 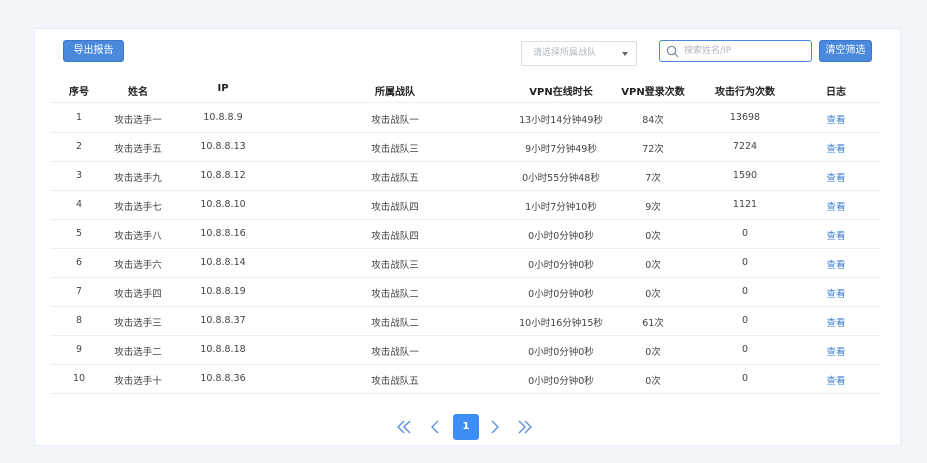 I want to click on header-vpn-duration: VPN在线时长, so click(x=561, y=92).